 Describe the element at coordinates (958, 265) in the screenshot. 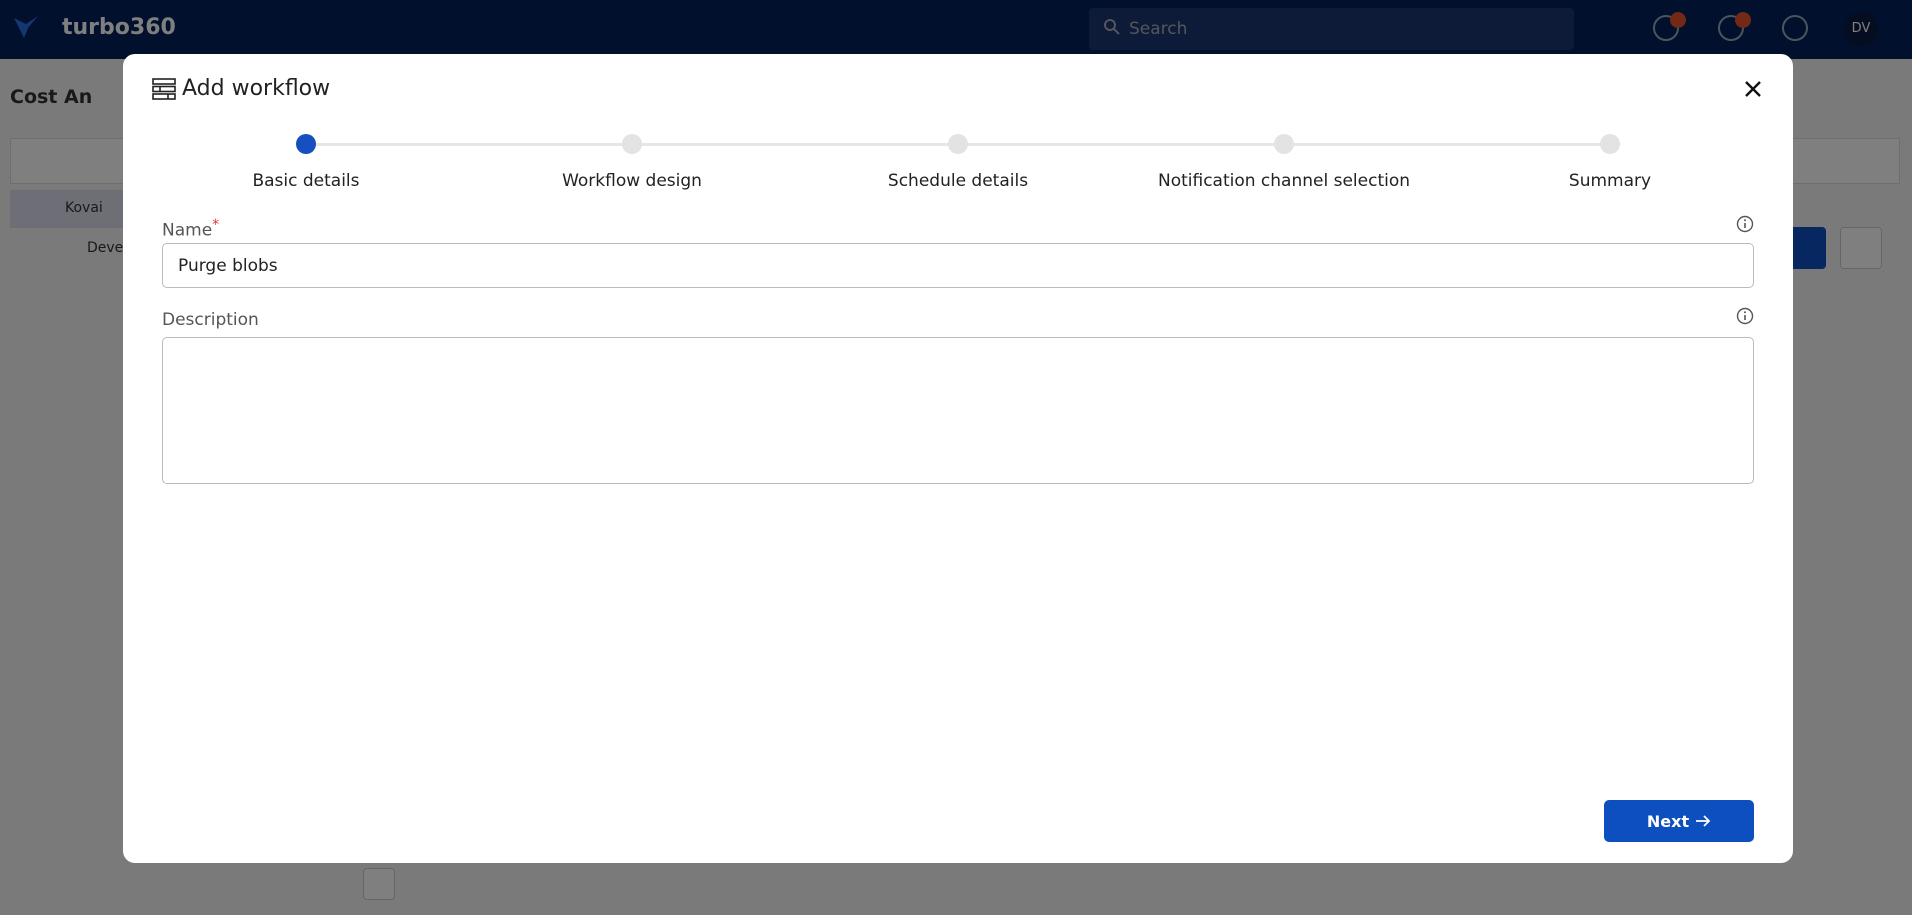

I see `name-input` at that location.